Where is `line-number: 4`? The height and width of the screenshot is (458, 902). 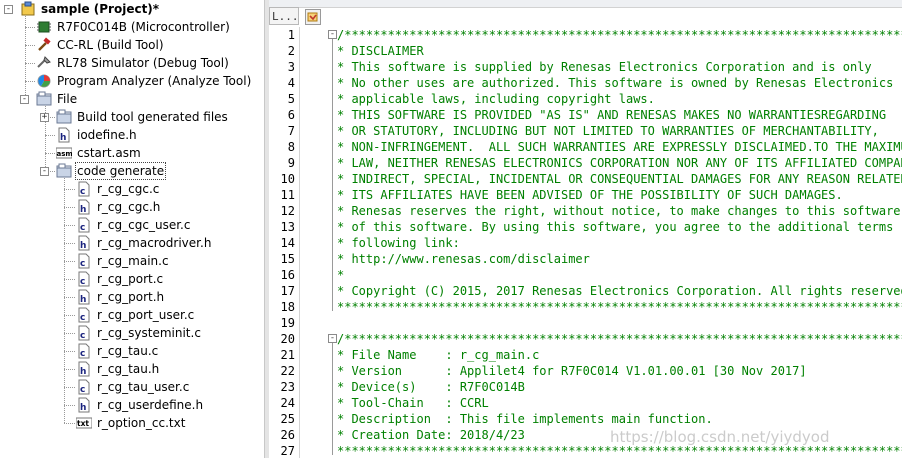
line-number: 4 is located at coordinates (291, 83).